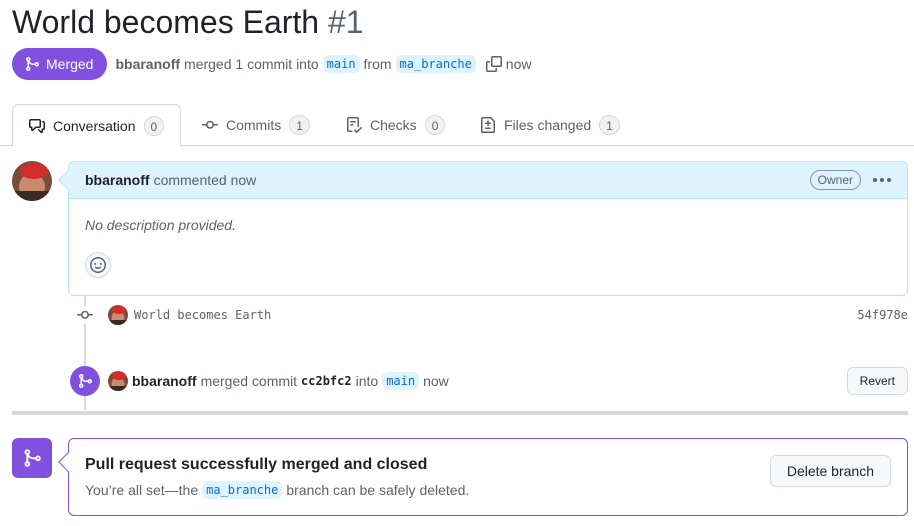  What do you see at coordinates (251, 64) in the screenshot?
I see `merge-summary: merged 1 commit into` at bounding box center [251, 64].